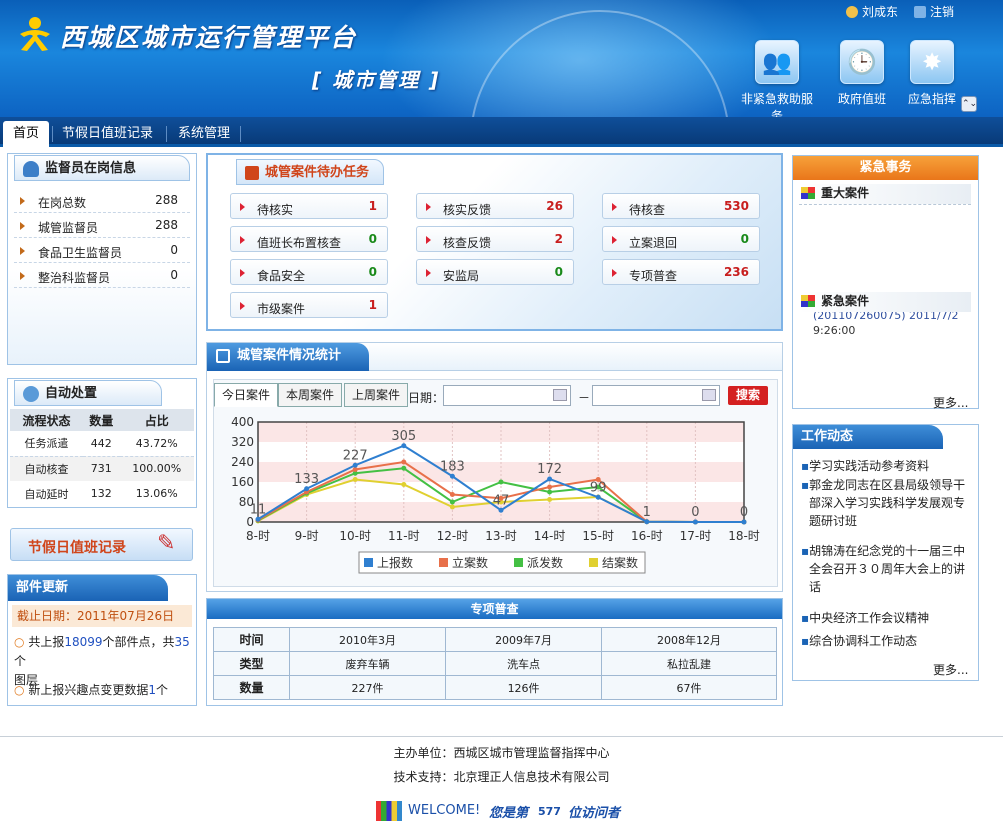 This screenshot has width=1003, height=825. I want to click on task-count: 236, so click(736, 272).